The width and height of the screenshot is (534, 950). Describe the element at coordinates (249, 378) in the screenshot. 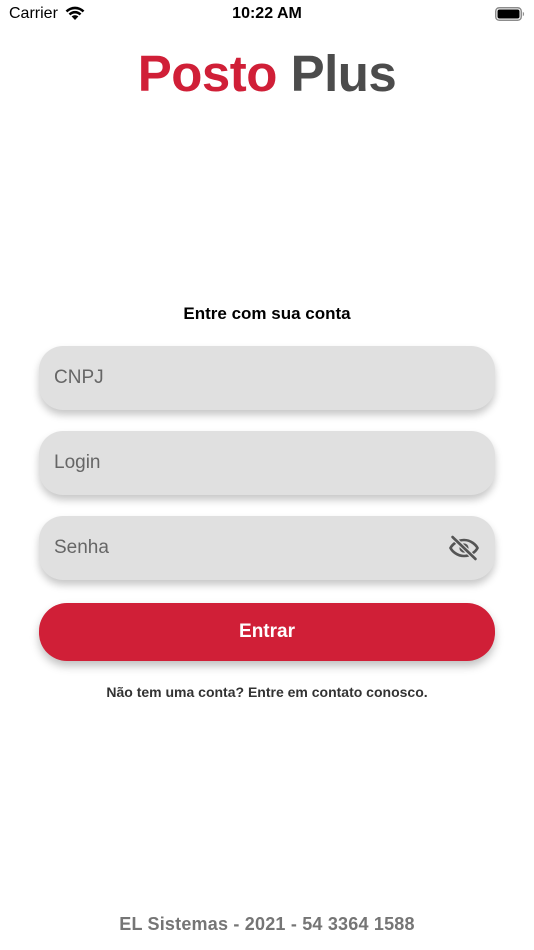

I see `cnpj-input` at that location.